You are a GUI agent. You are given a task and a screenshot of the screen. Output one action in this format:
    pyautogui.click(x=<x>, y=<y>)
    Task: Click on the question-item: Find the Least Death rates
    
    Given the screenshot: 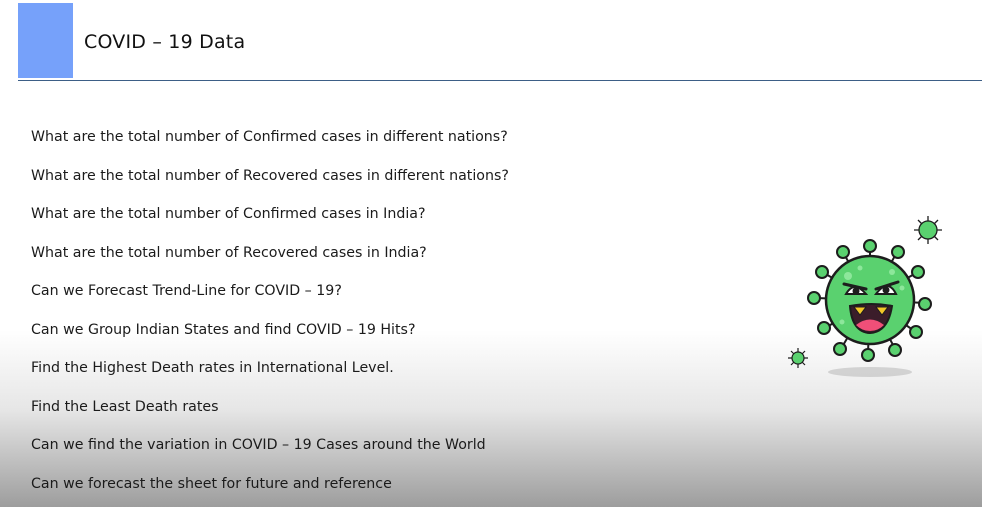 What is the action you would take?
    pyautogui.click(x=270, y=416)
    